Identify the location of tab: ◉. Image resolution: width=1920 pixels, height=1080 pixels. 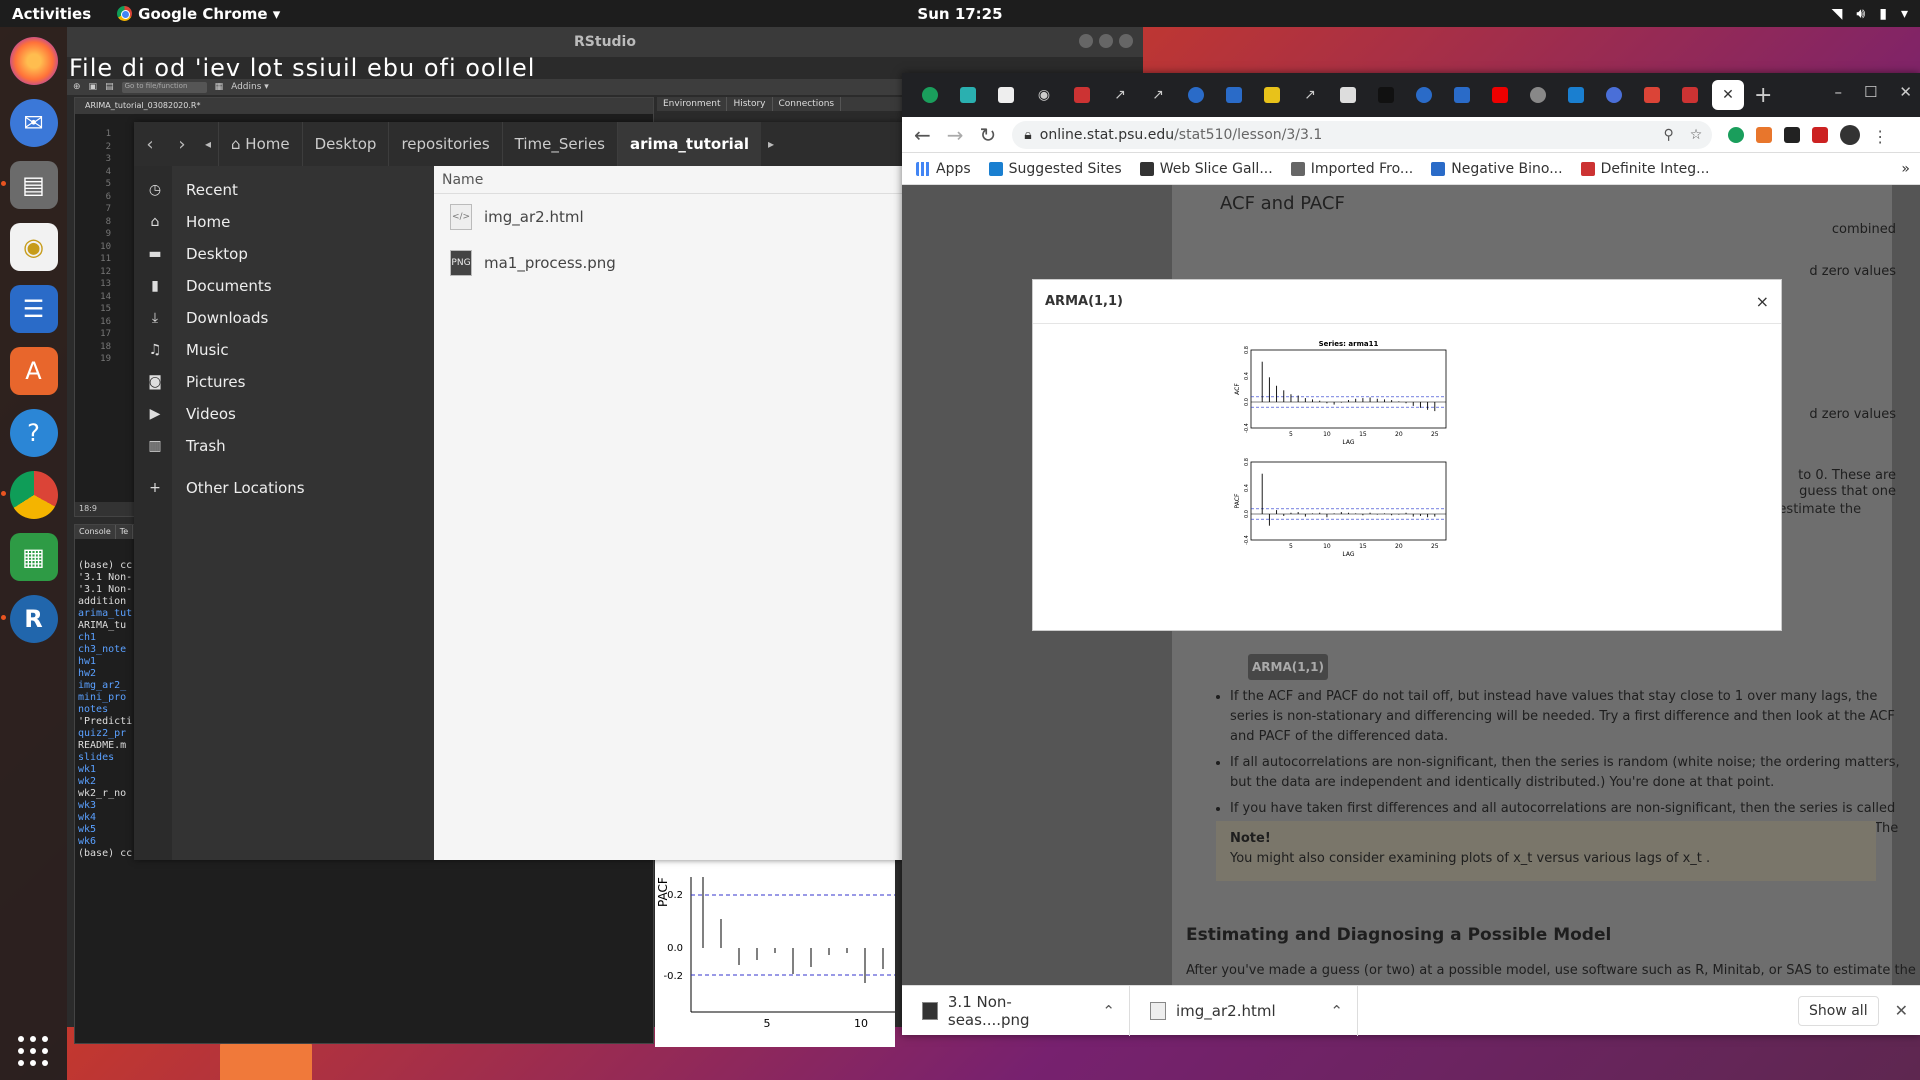
(1044, 95).